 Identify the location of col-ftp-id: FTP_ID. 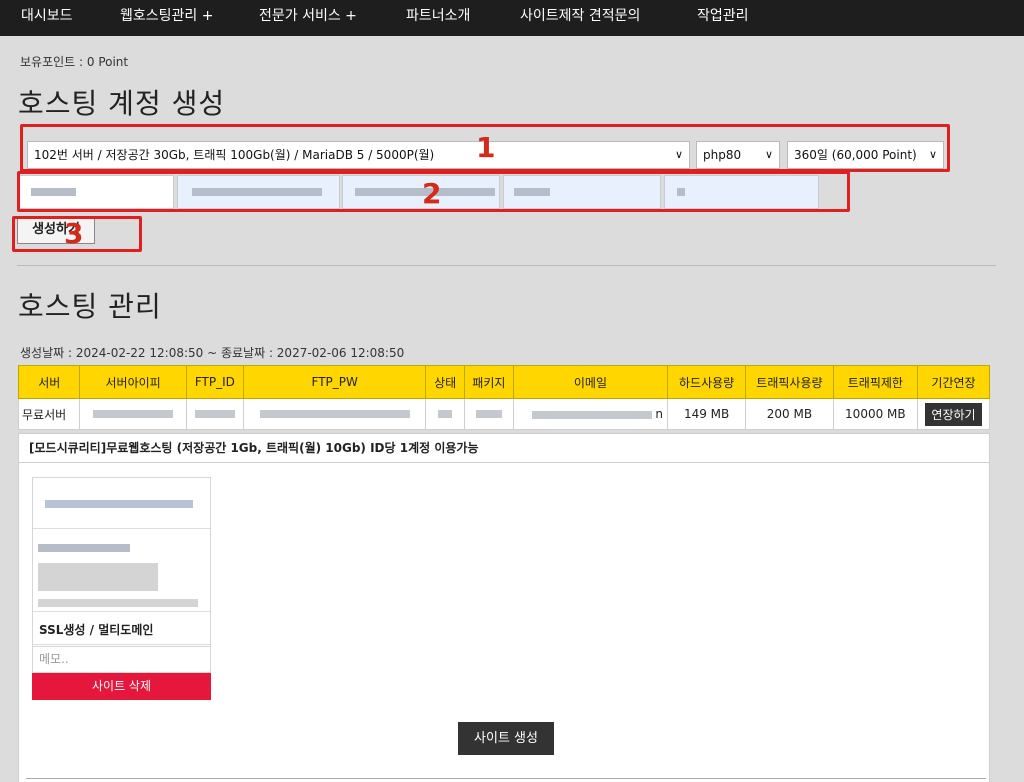
(215, 382).